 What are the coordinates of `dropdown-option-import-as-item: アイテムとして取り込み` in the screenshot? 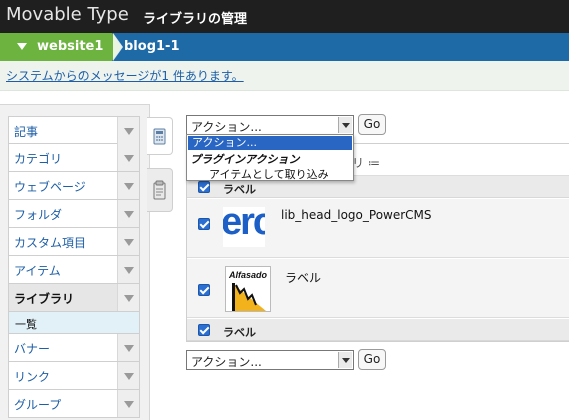 It's located at (269, 174).